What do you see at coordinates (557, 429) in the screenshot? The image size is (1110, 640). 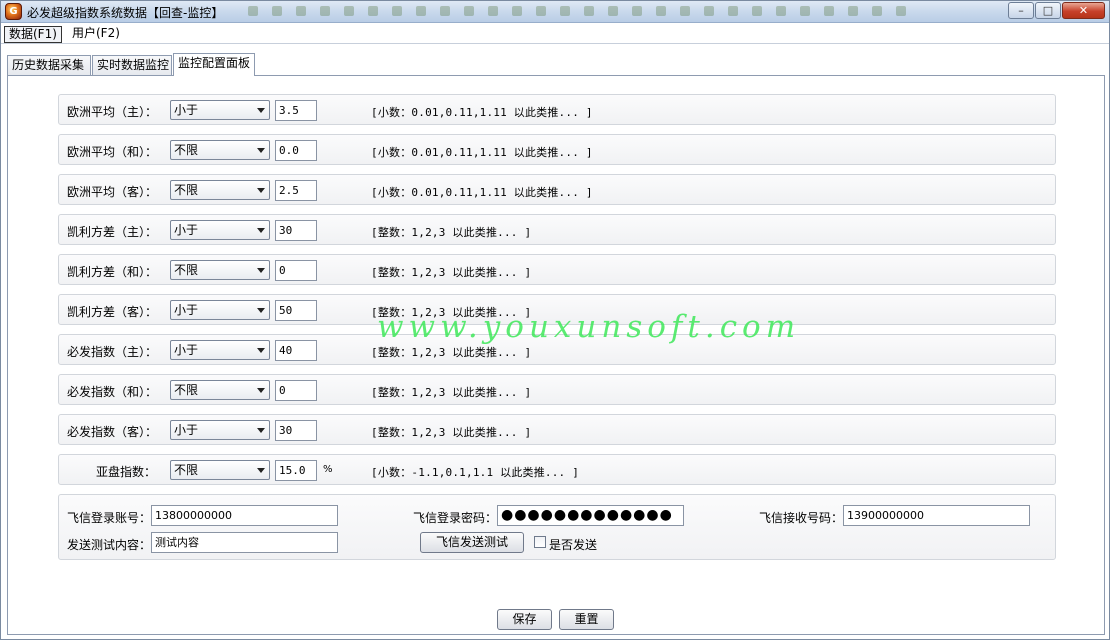 I see `config-row: 必发指数（客）： 小于 30 [整数：1,2,3 以此类推... ]` at bounding box center [557, 429].